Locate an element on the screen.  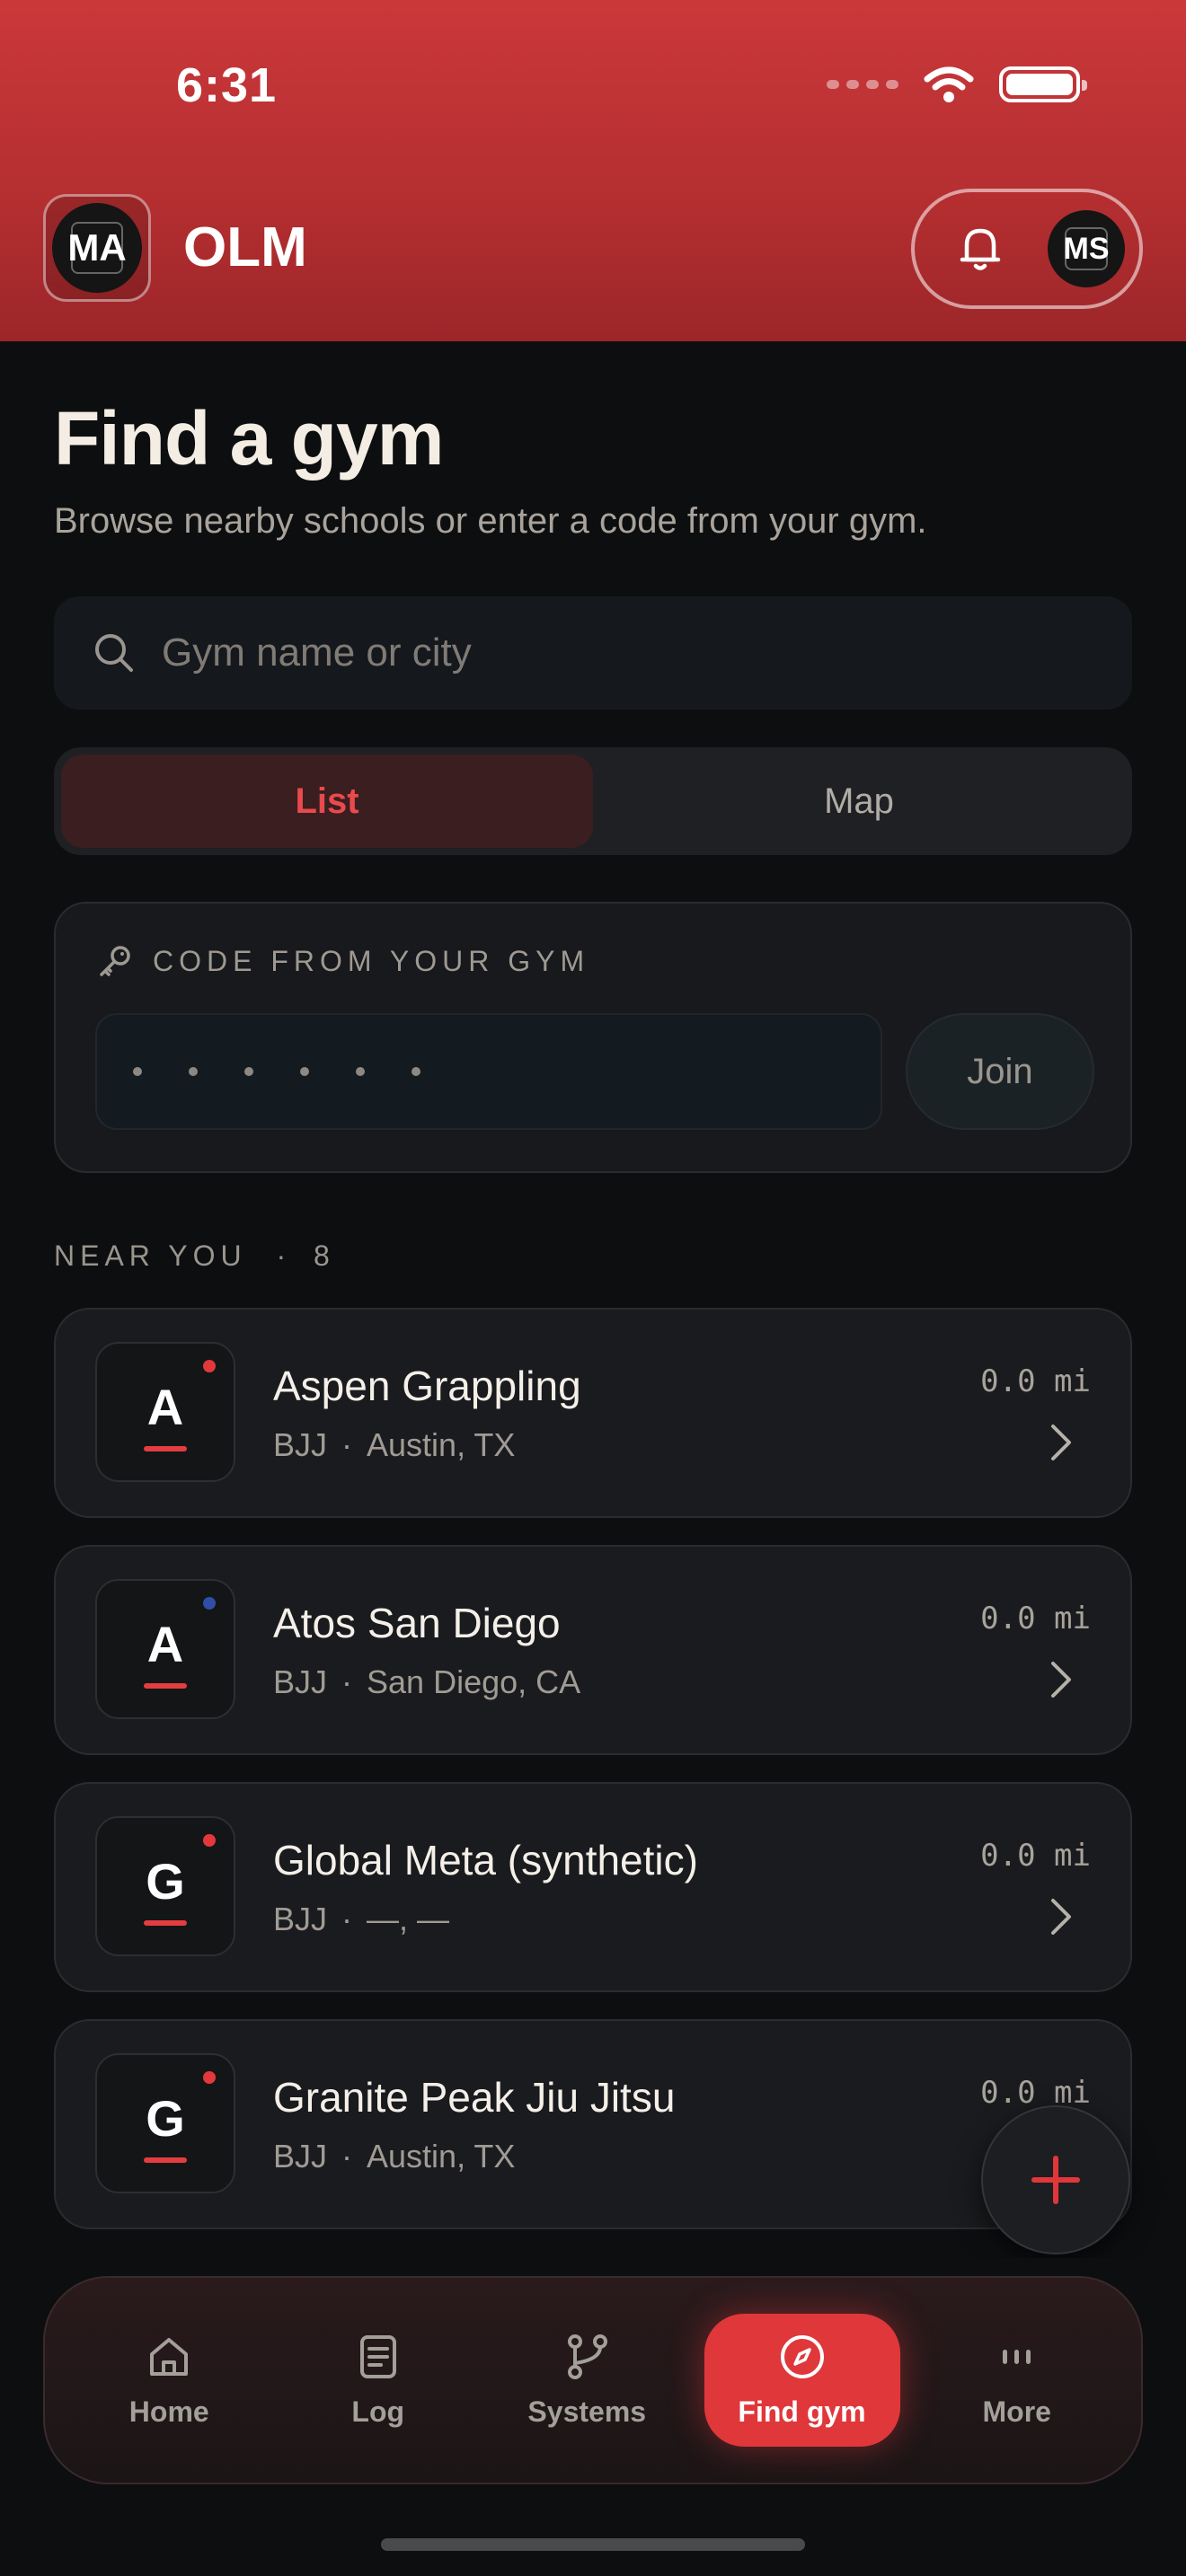
gym-code-card: CODE FROM YOUR GYM Join is located at coordinates (593, 1037).